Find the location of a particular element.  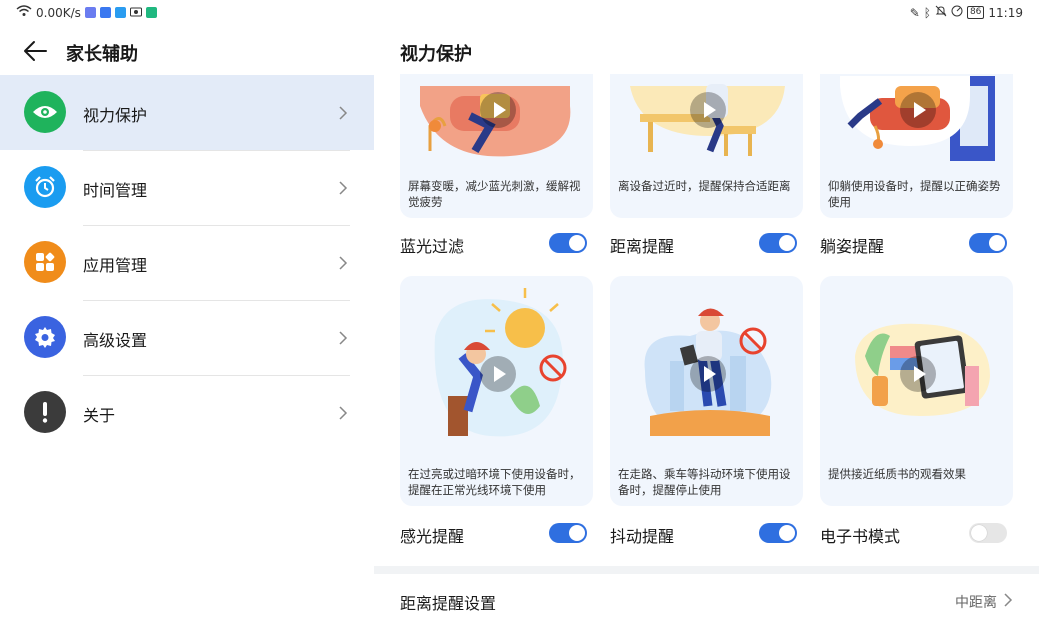

wifi-icon is located at coordinates (24, 12).